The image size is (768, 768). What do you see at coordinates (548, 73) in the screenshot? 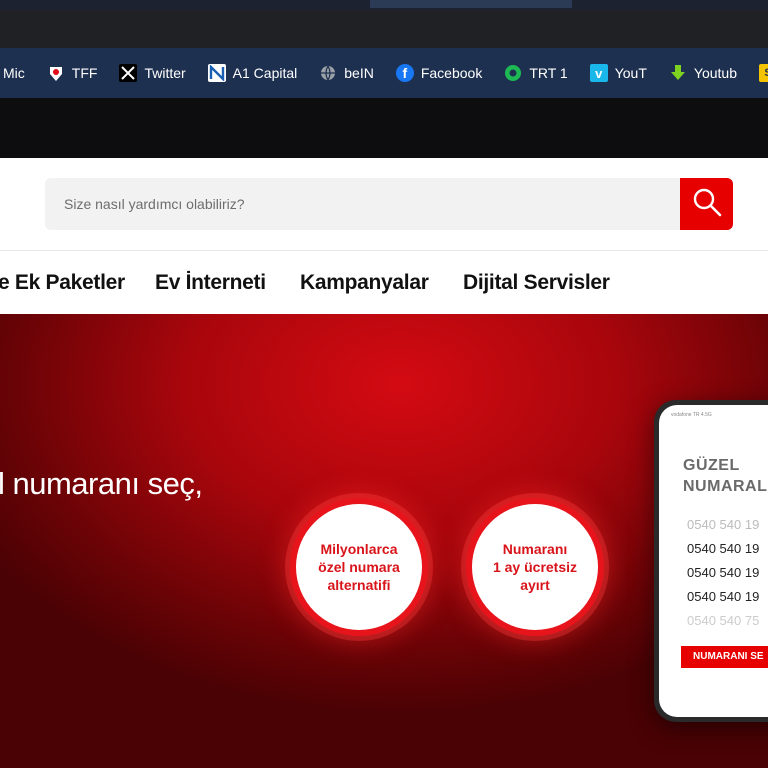
I see `bookmark-label: TRT 1` at bounding box center [548, 73].